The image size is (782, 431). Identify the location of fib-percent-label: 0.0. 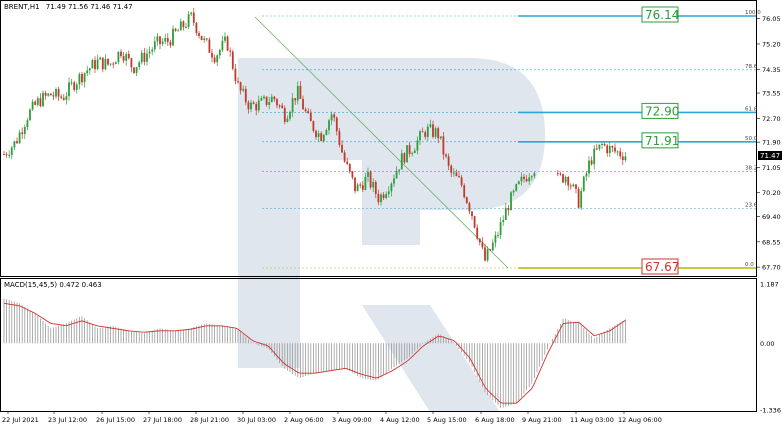
(749, 265).